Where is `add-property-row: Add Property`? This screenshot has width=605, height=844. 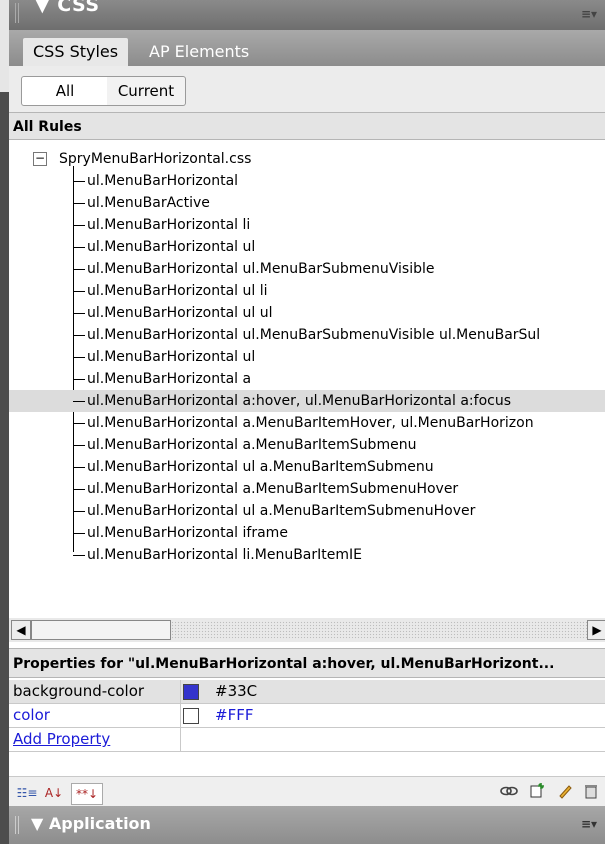
add-property-row: Add Property is located at coordinates (307, 740).